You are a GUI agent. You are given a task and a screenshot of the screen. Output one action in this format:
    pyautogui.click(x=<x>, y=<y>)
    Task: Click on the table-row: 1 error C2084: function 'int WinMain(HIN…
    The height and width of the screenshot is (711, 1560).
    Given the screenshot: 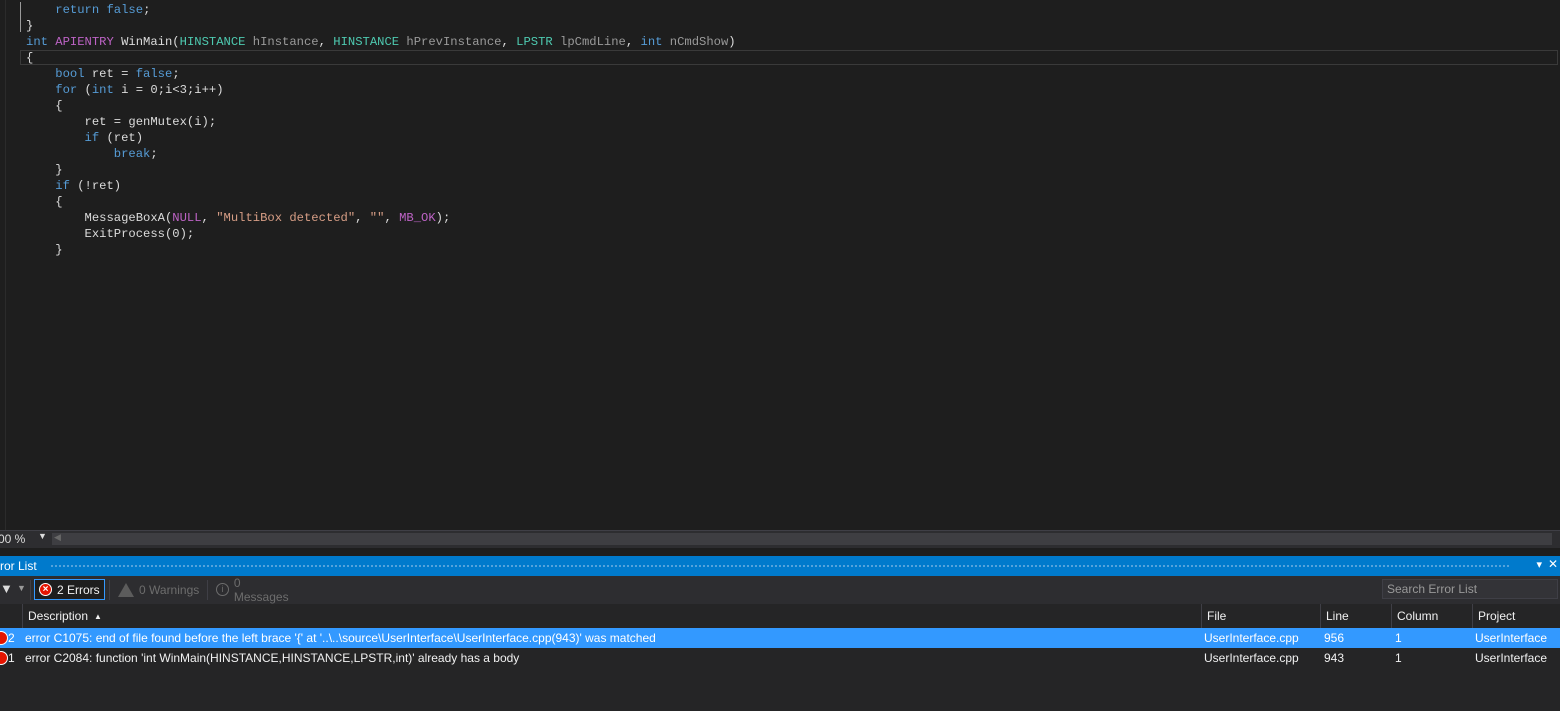 What is the action you would take?
    pyautogui.click(x=780, y=658)
    